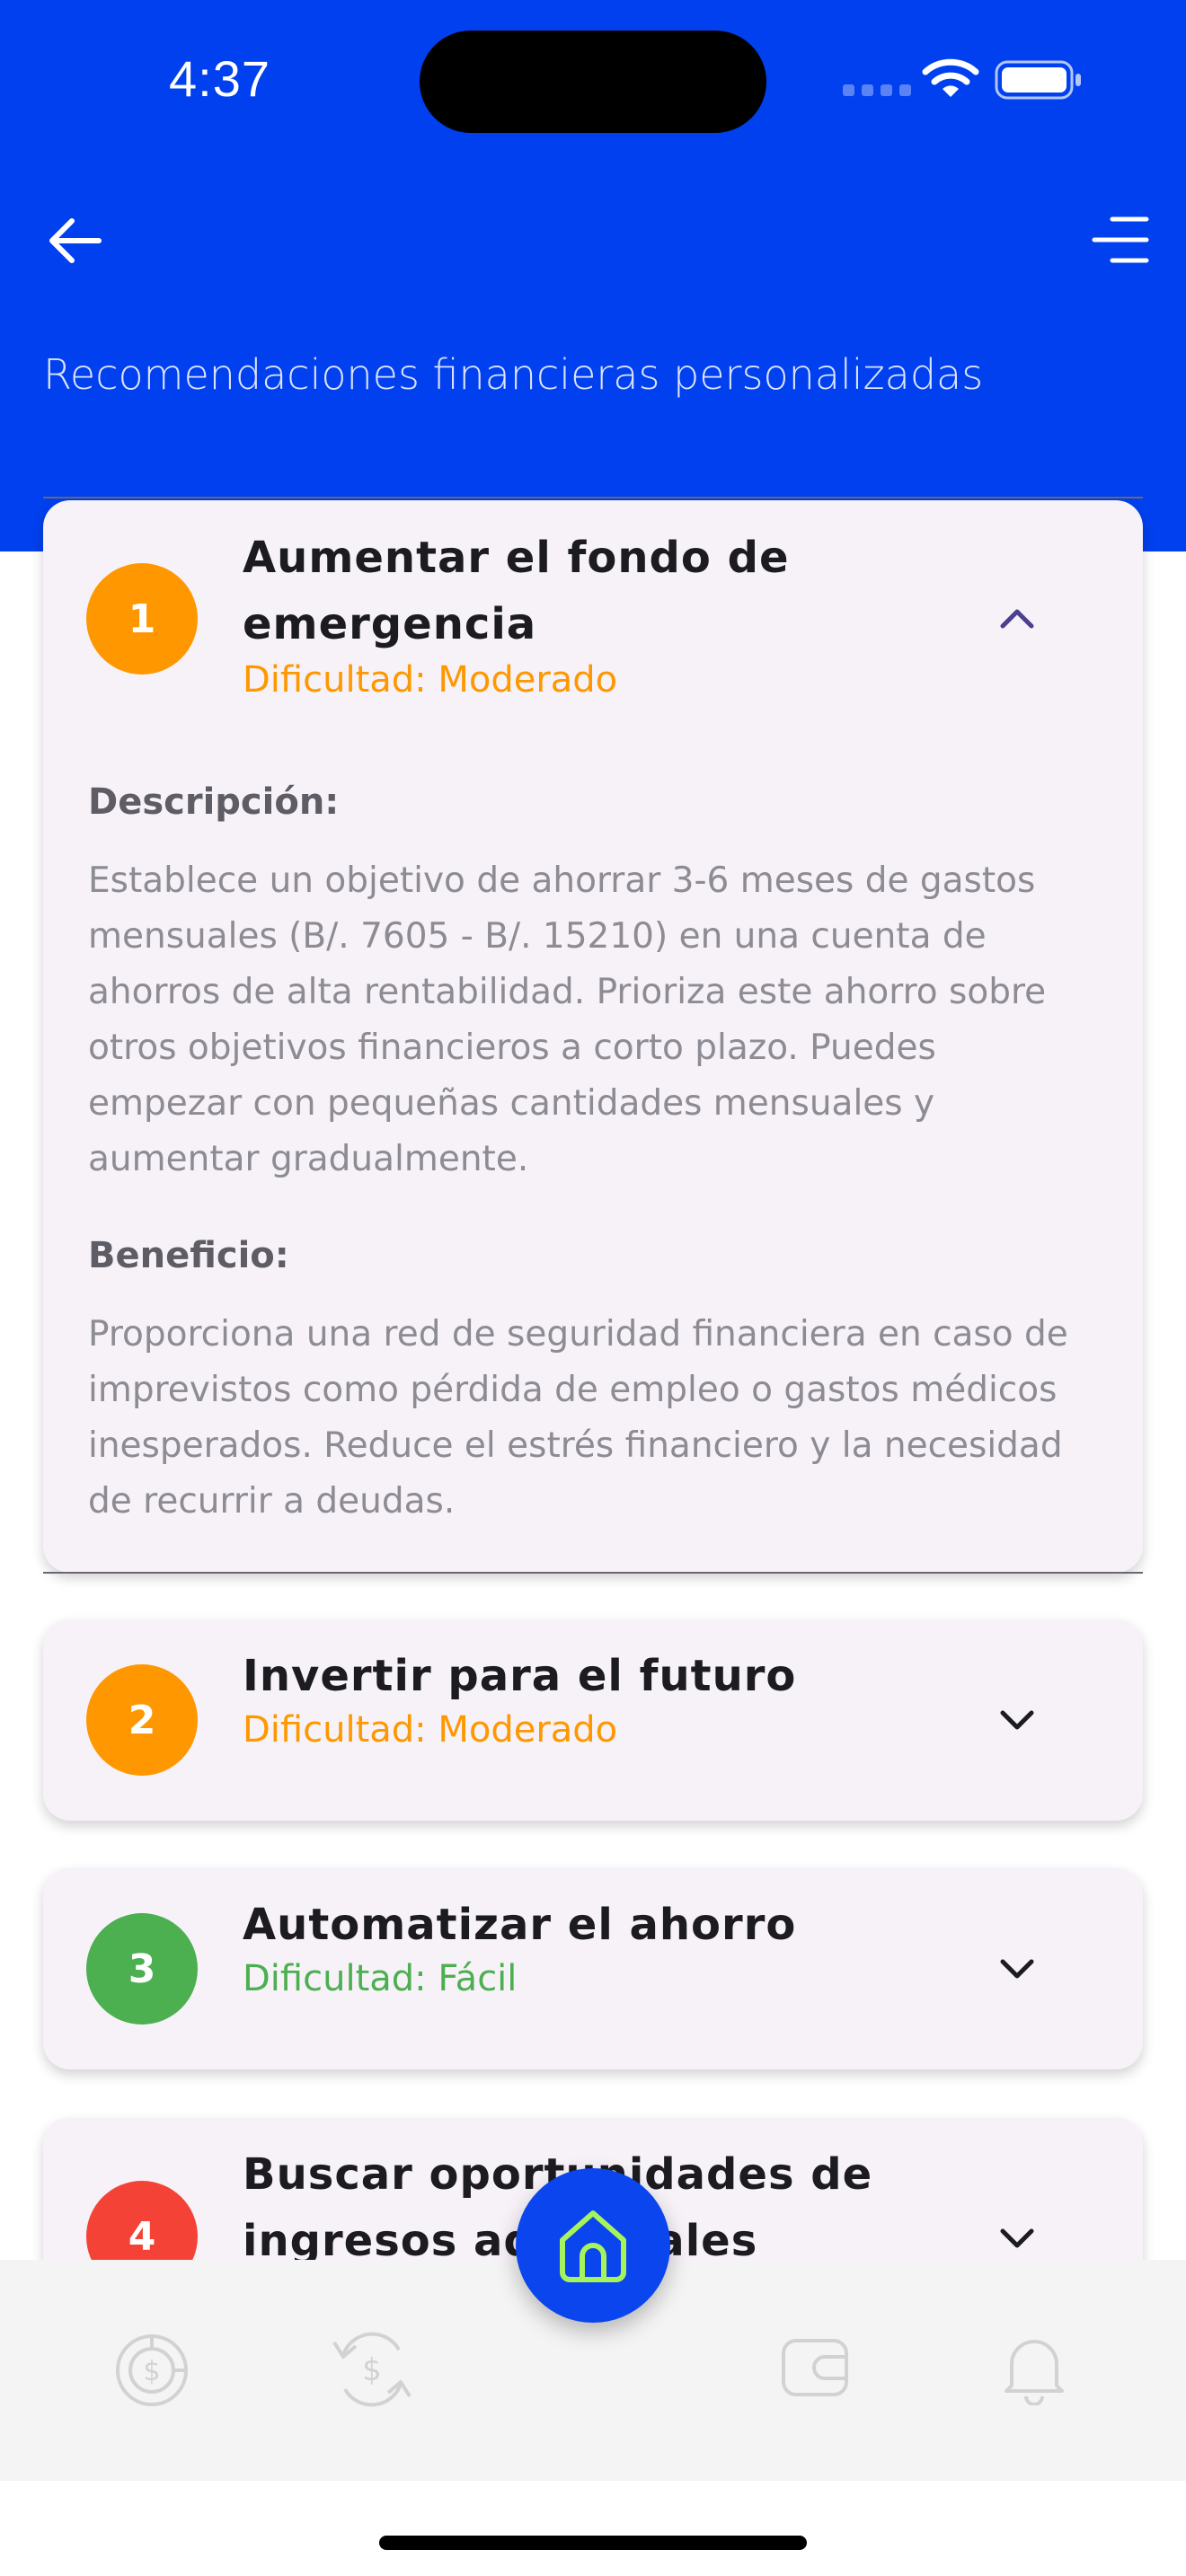 This screenshot has height=2576, width=1186. I want to click on home-indicator, so click(593, 2543).